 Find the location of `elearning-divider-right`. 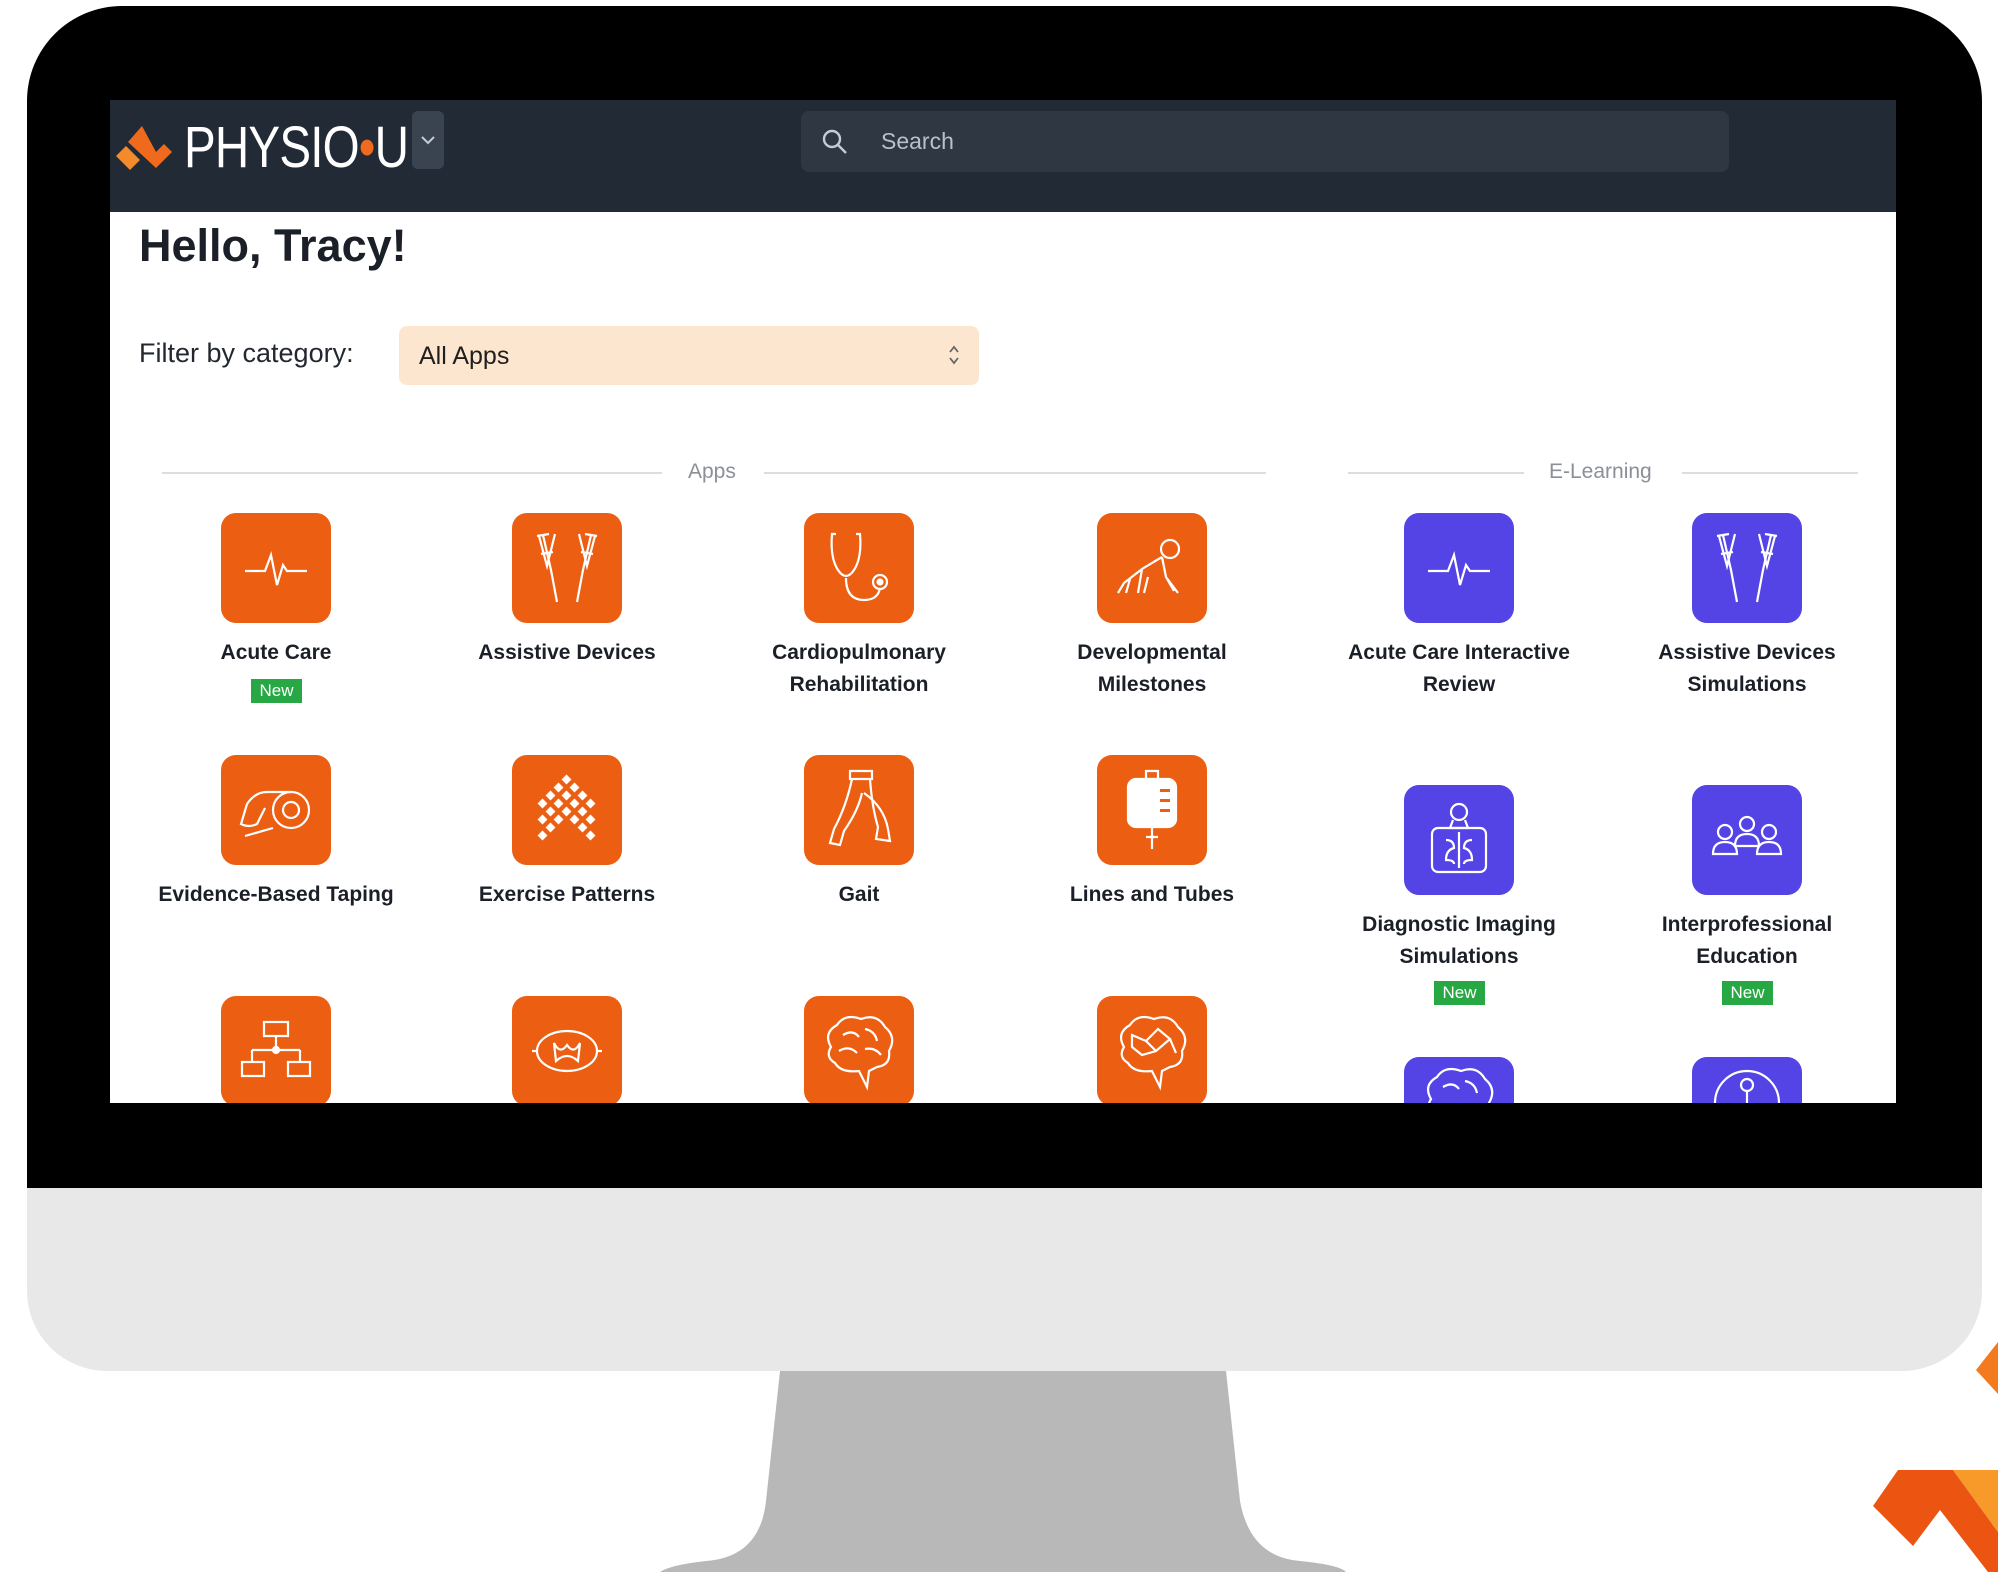

elearning-divider-right is located at coordinates (1770, 473).